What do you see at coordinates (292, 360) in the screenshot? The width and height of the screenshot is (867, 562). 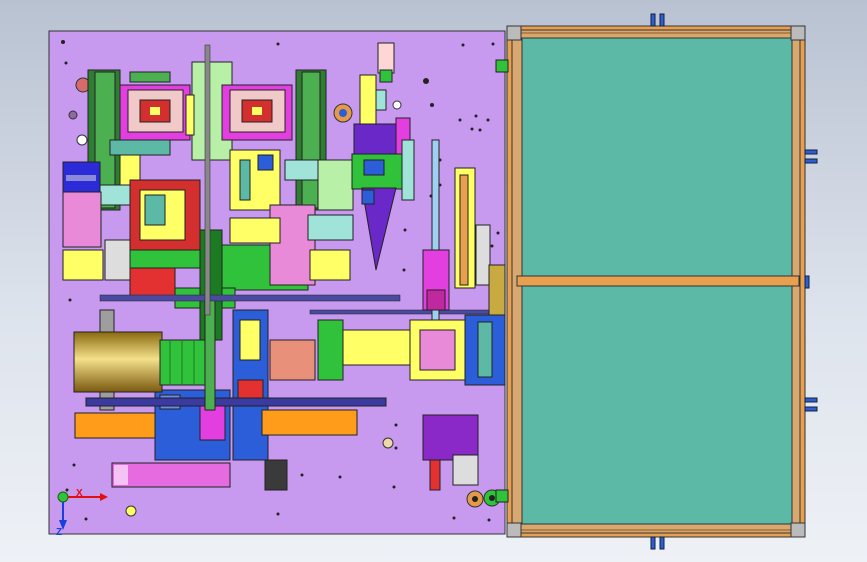 I see `salmon-block` at bounding box center [292, 360].